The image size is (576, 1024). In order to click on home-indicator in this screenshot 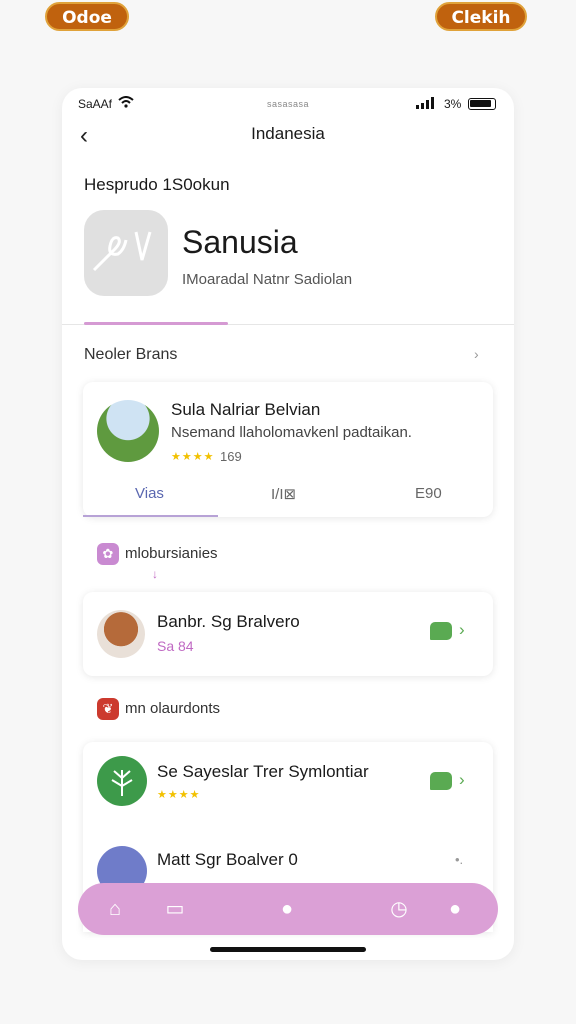, I will do `click(288, 949)`.